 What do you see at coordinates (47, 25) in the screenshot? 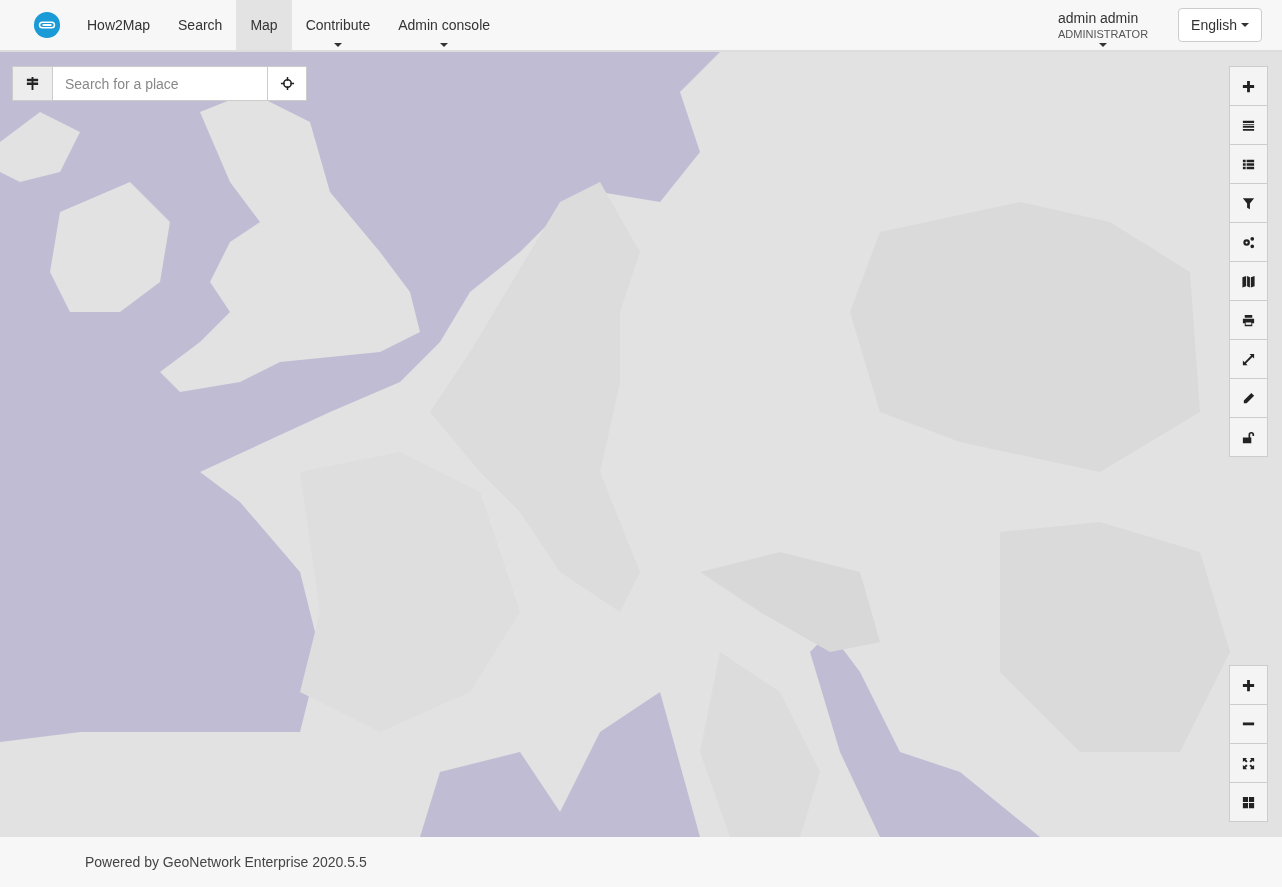
I see `logo-icon` at bounding box center [47, 25].